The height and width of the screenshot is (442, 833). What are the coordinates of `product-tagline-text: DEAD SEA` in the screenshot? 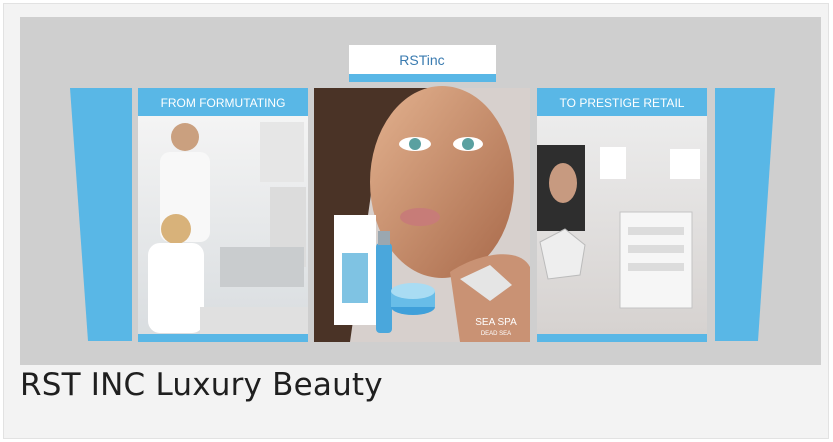 It's located at (496, 334).